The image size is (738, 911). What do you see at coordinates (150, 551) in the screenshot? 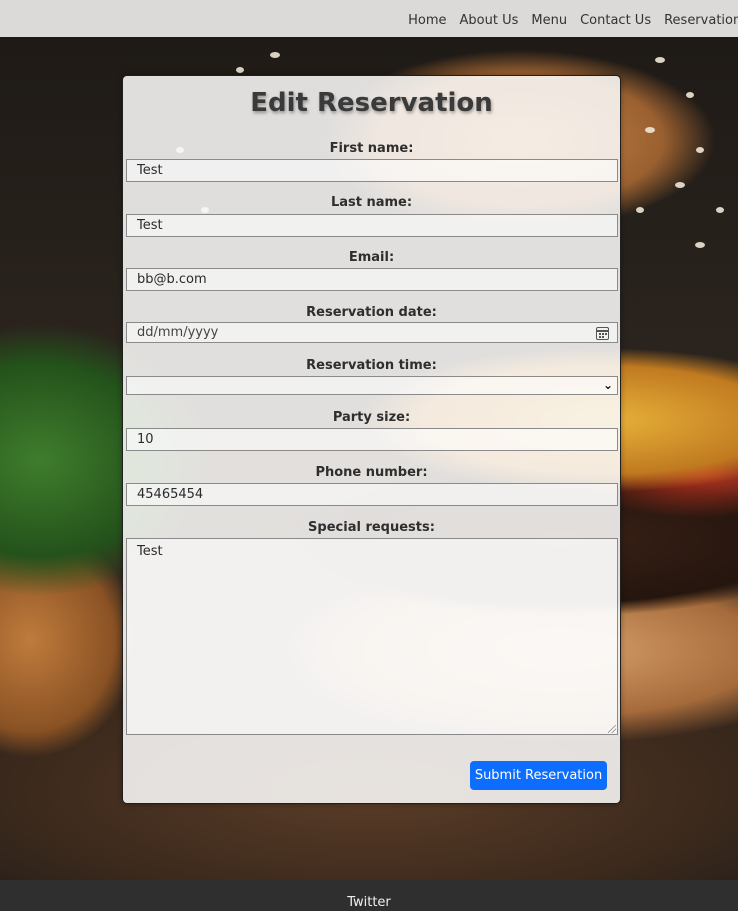
I see `special-requests-value: Test` at bounding box center [150, 551].